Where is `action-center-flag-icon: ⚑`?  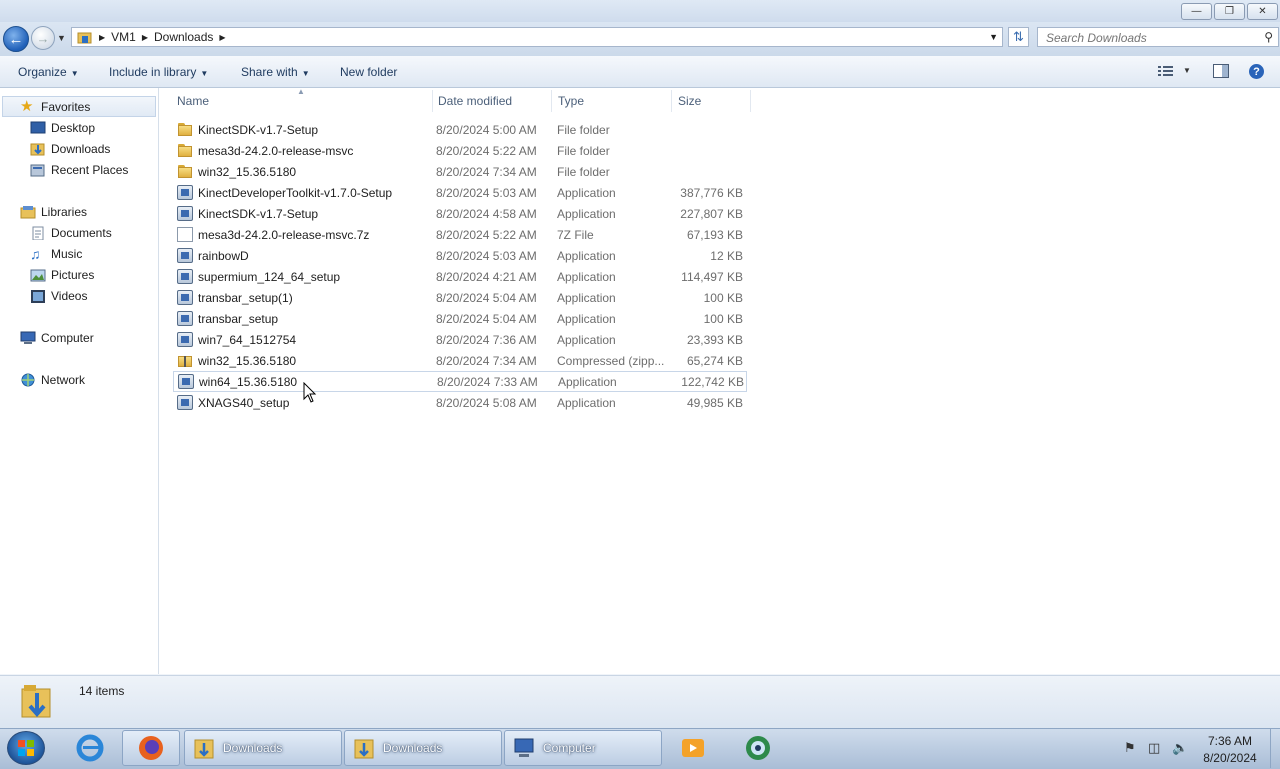 action-center-flag-icon: ⚑ is located at coordinates (1130, 748).